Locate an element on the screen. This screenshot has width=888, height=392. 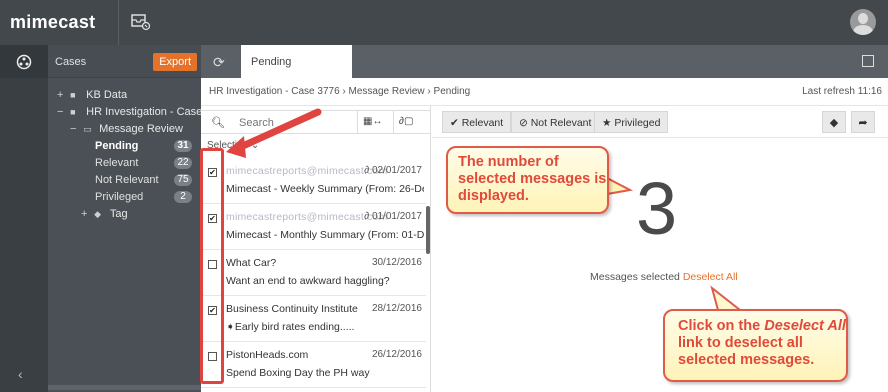
left-rail: ‹ is located at coordinates (24, 218).